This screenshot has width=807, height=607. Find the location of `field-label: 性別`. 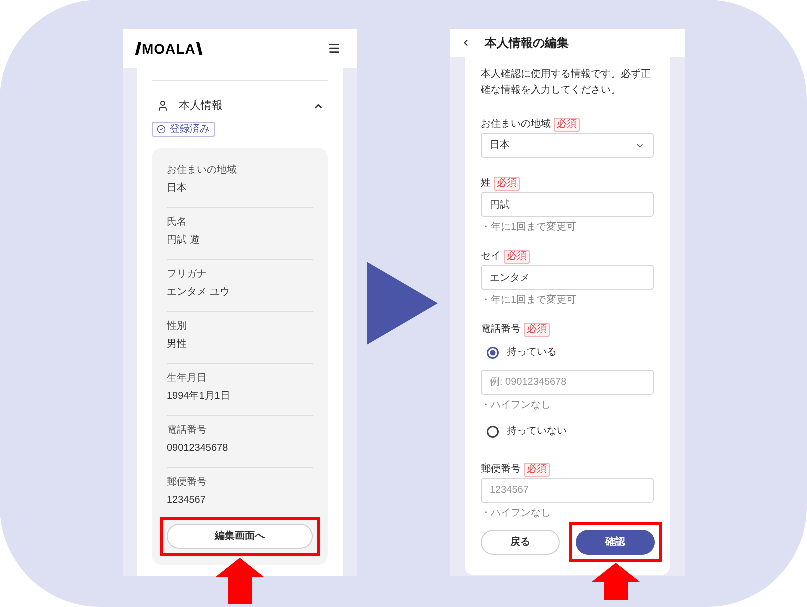

field-label: 性別 is located at coordinates (177, 327).